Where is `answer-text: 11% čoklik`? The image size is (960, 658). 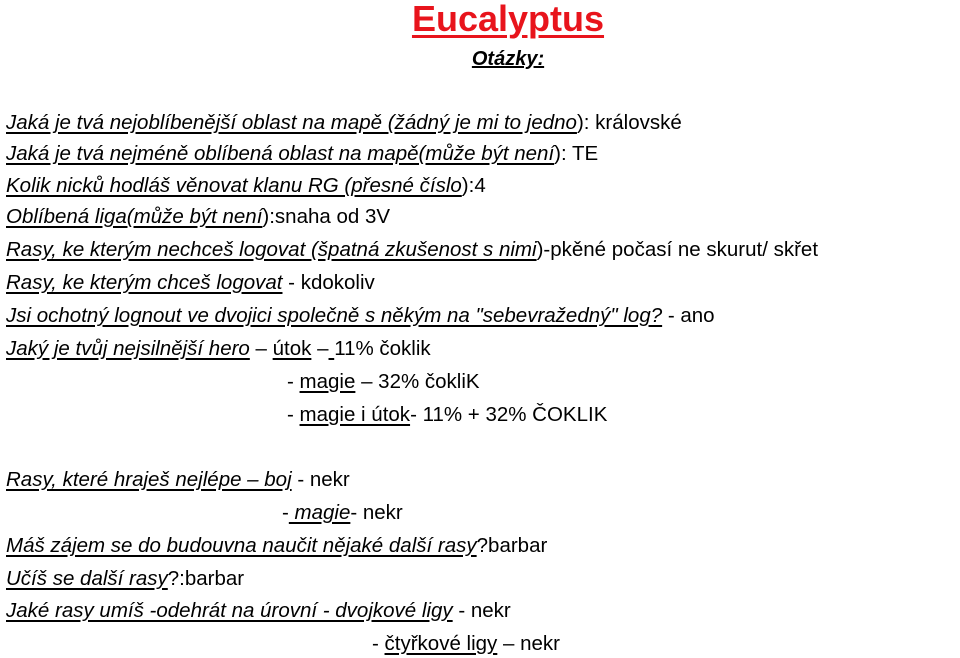 answer-text: 11% čoklik is located at coordinates (382, 348).